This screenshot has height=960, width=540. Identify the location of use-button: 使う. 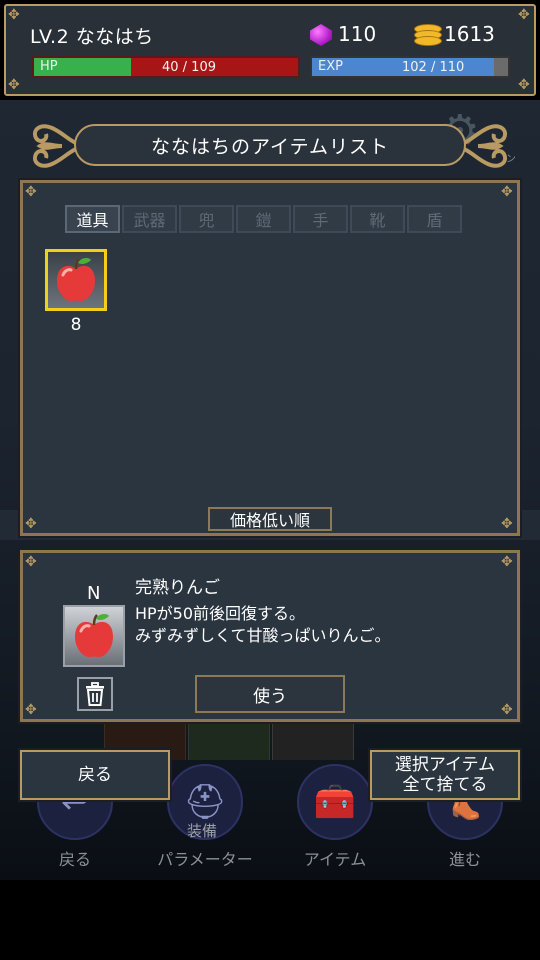
(270, 694).